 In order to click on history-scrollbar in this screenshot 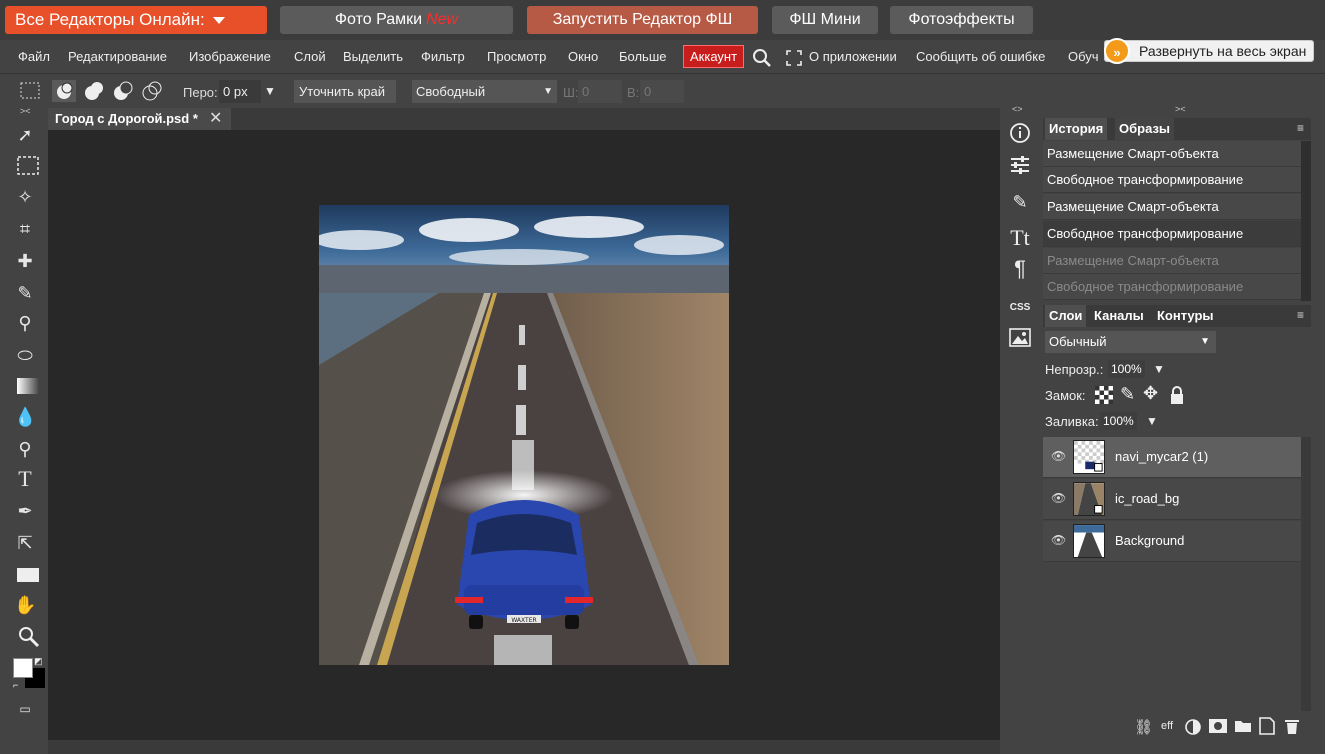, I will do `click(1306, 221)`.